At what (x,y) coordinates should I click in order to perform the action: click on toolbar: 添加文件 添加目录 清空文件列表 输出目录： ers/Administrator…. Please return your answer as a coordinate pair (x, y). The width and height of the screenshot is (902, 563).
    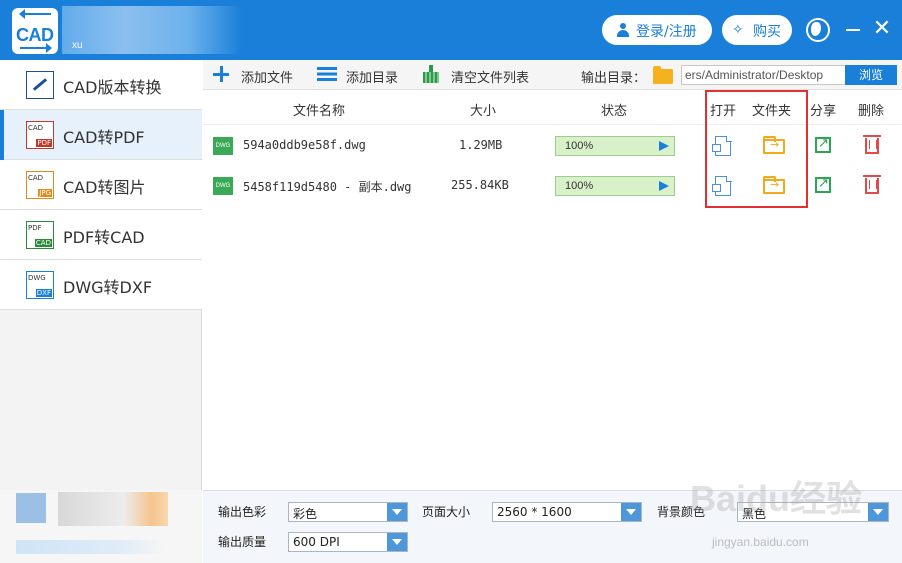
    Looking at the image, I should click on (552, 75).